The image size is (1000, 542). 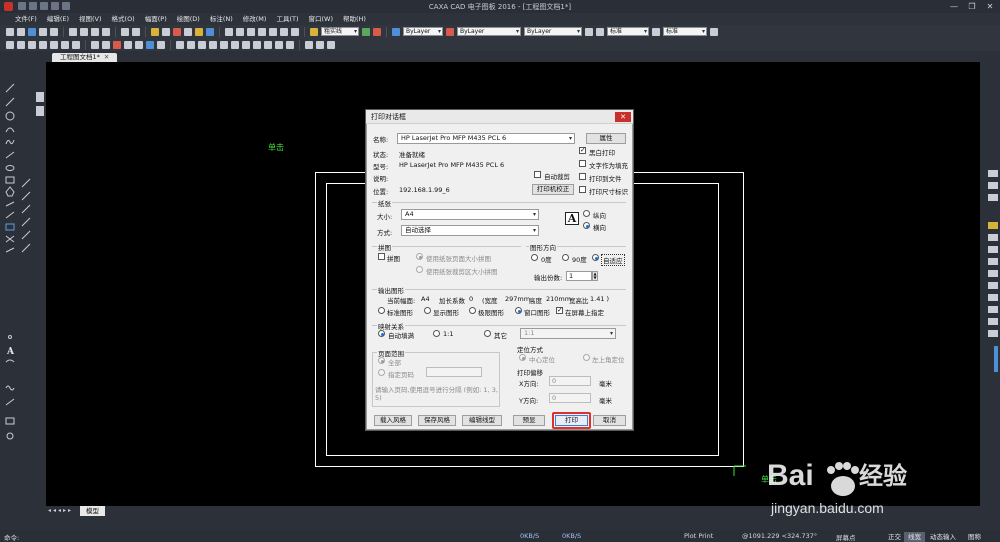 What do you see at coordinates (419, 269) in the screenshot?
I see `tile-crop-size-radio` at bounding box center [419, 269].